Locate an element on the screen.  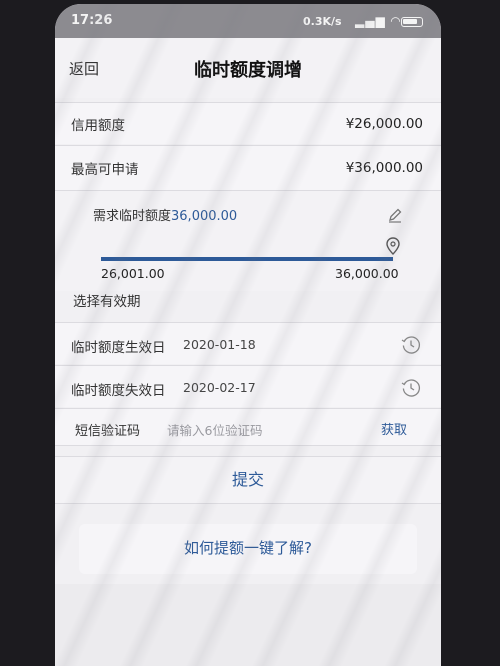
request-amount-text: 需求临时额度36,000.00 is located at coordinates (165, 214).